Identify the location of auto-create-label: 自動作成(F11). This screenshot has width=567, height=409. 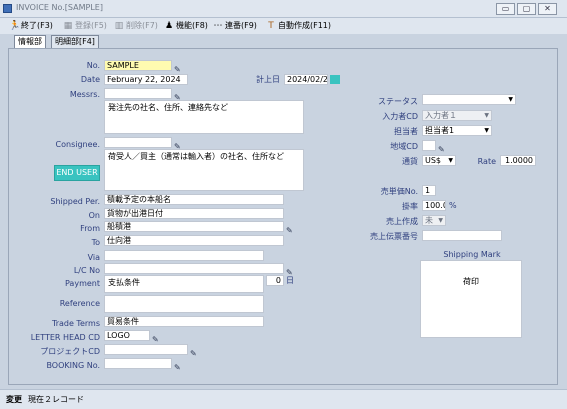
(305, 25).